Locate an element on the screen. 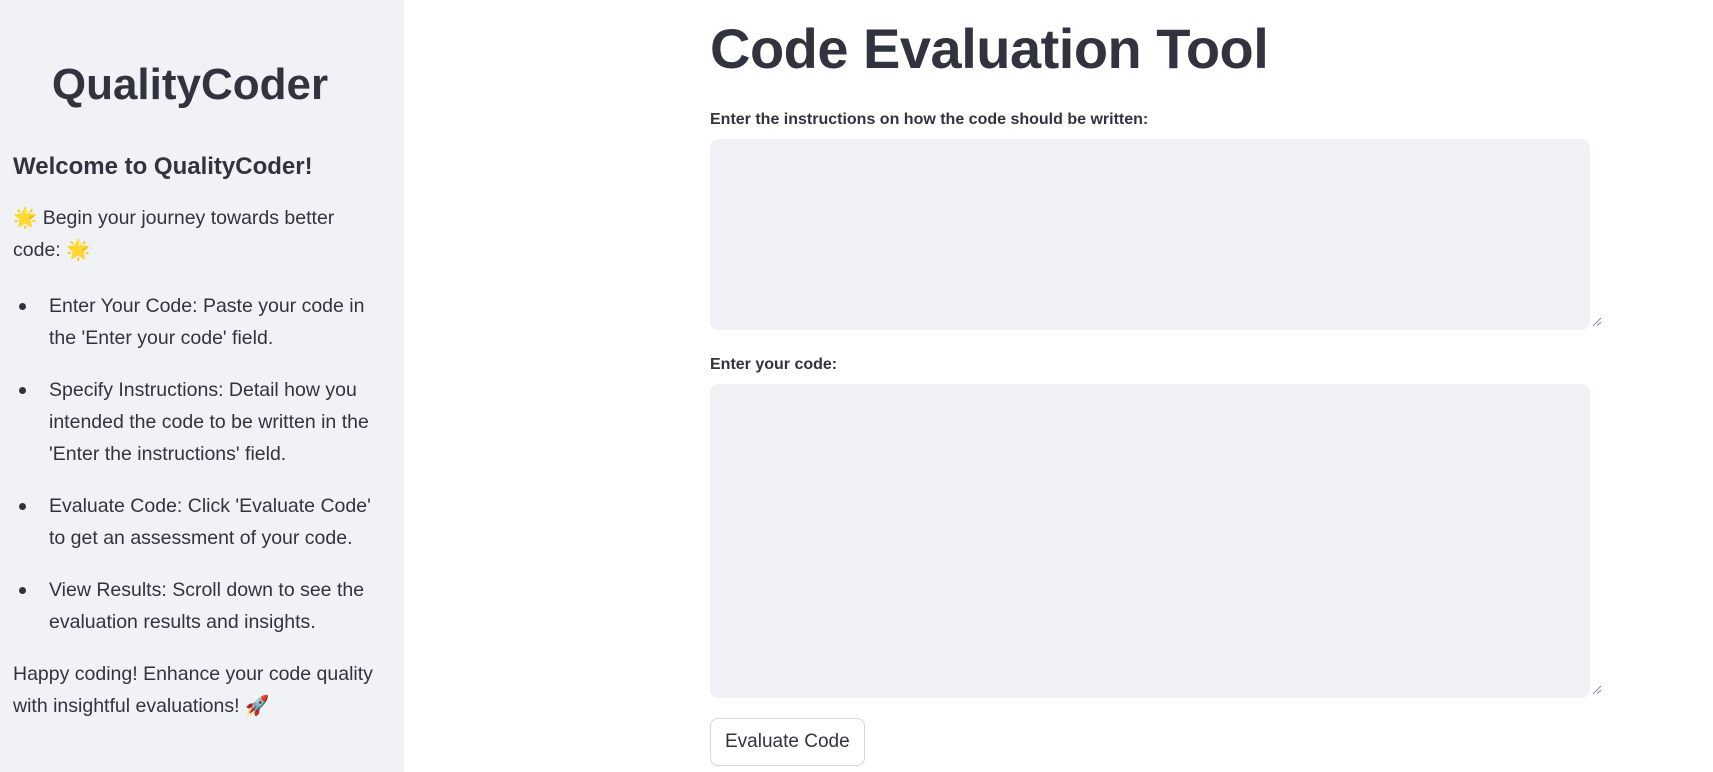  evaluate-code-button: Evaluate Code is located at coordinates (787, 742).